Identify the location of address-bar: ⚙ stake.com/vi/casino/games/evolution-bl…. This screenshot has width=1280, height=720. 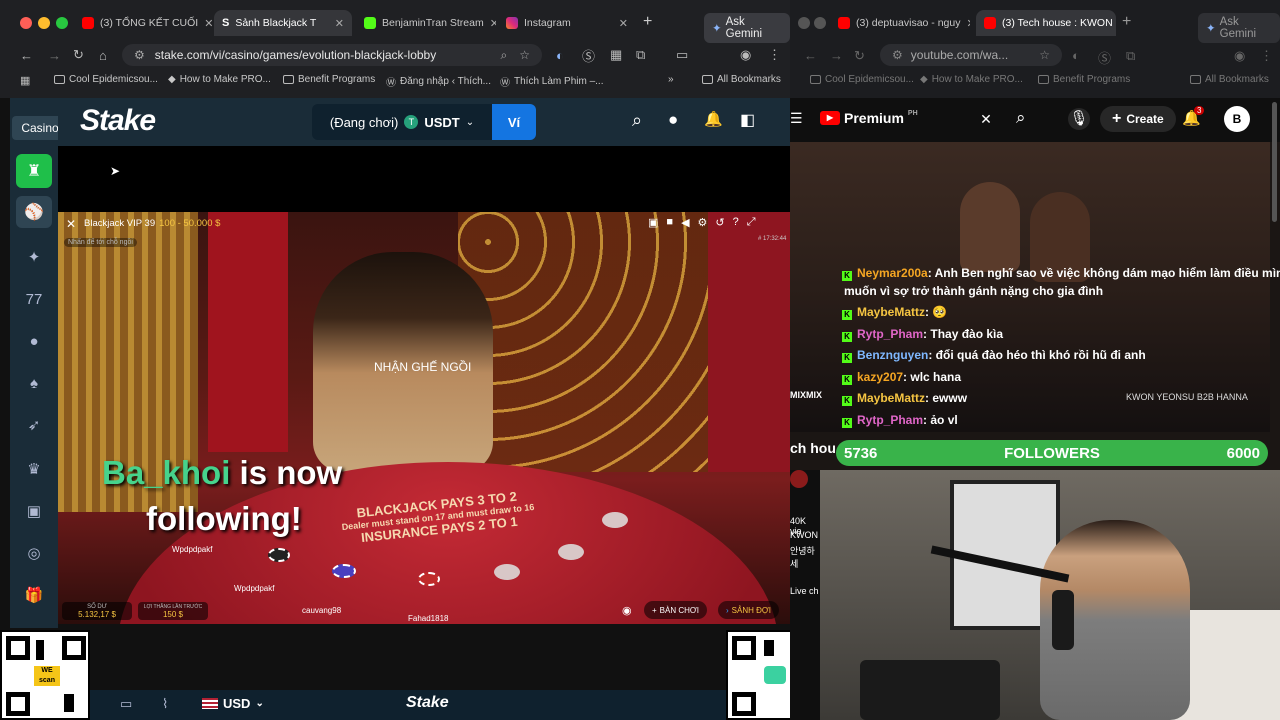
(332, 55).